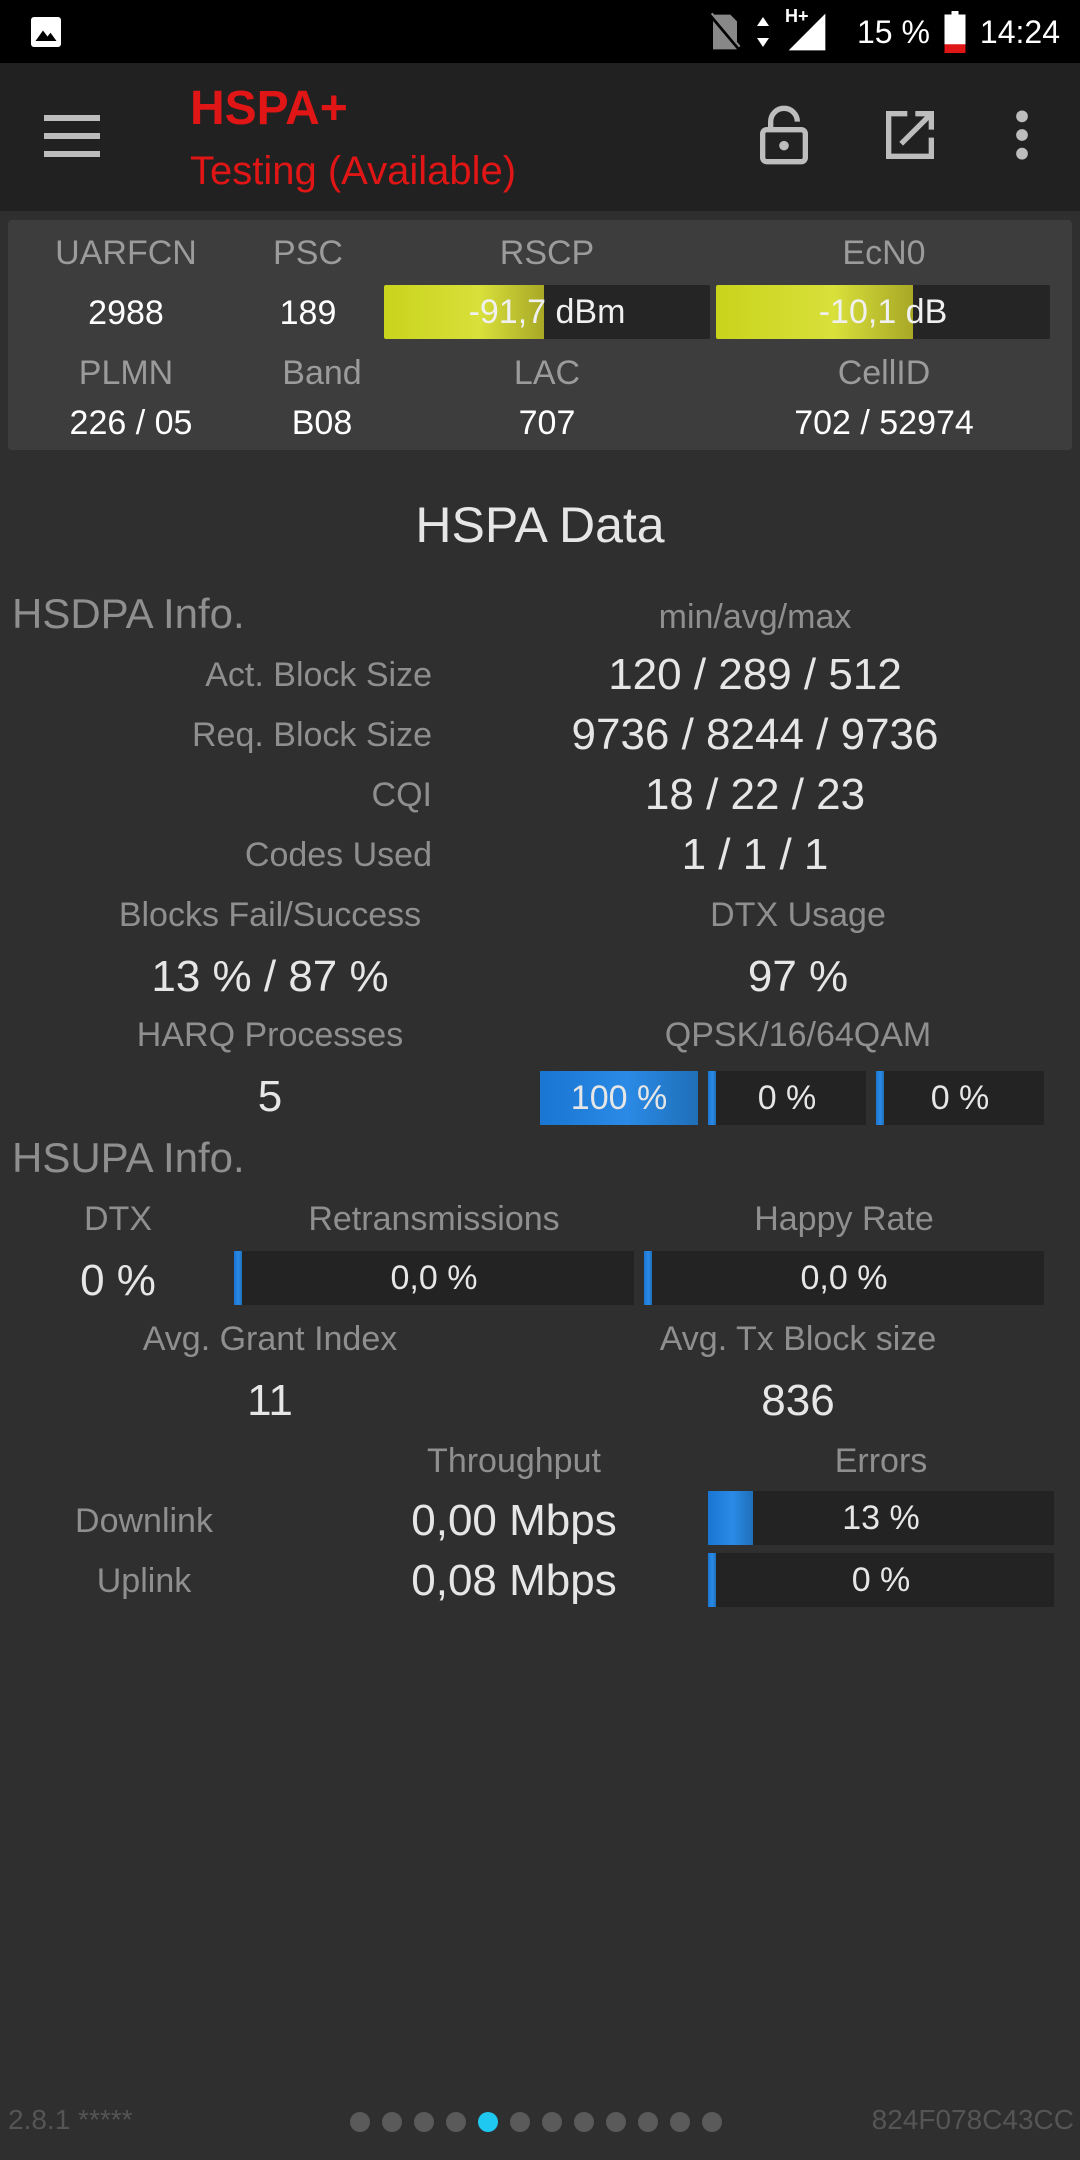  What do you see at coordinates (547, 373) in the screenshot?
I see `lac-label: LAC` at bounding box center [547, 373].